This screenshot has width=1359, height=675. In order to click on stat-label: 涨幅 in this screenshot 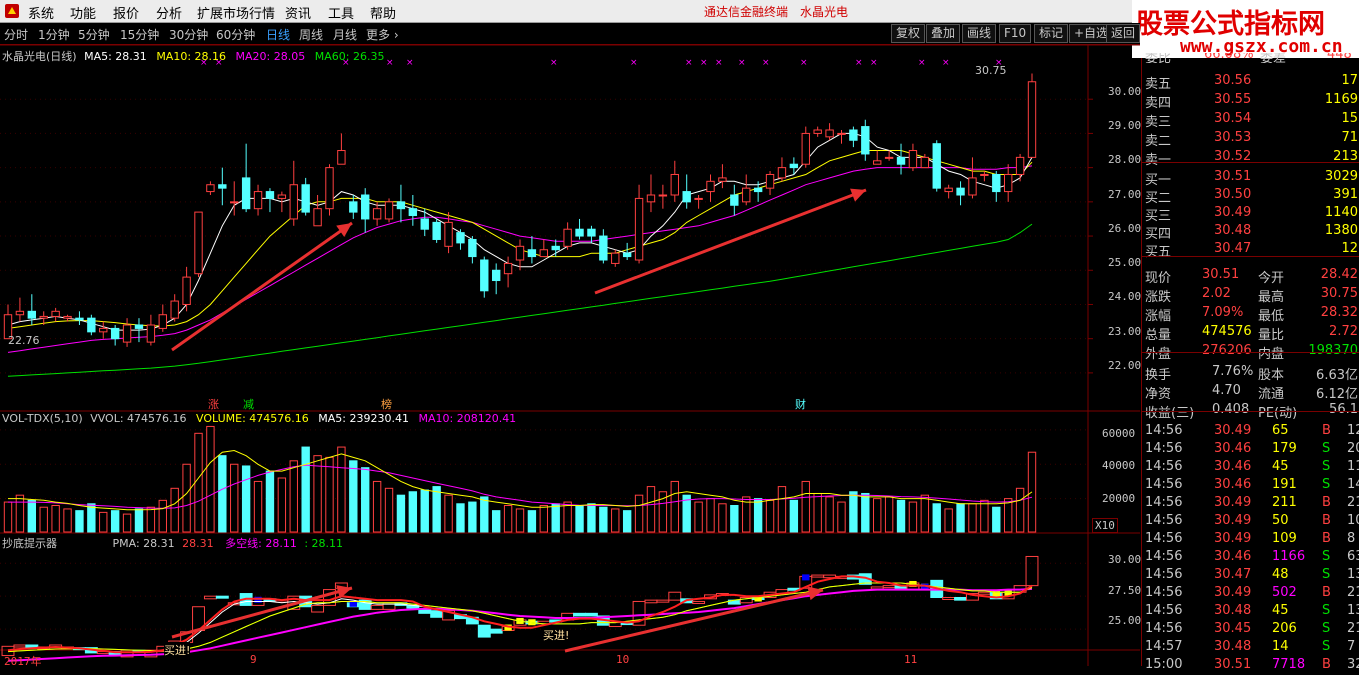, I will do `click(1158, 316)`.